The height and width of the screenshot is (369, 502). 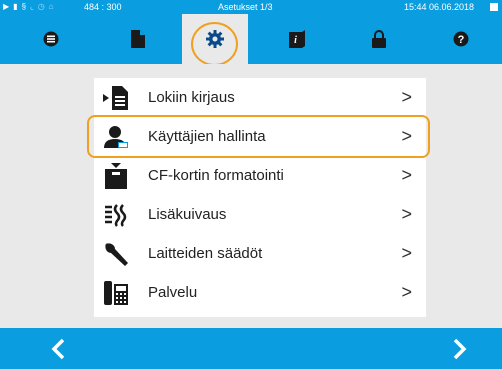 What do you see at coordinates (28, 7) in the screenshot?
I see `status-icons: ▶ ▮ § ⌞ ◷ ⌂` at bounding box center [28, 7].